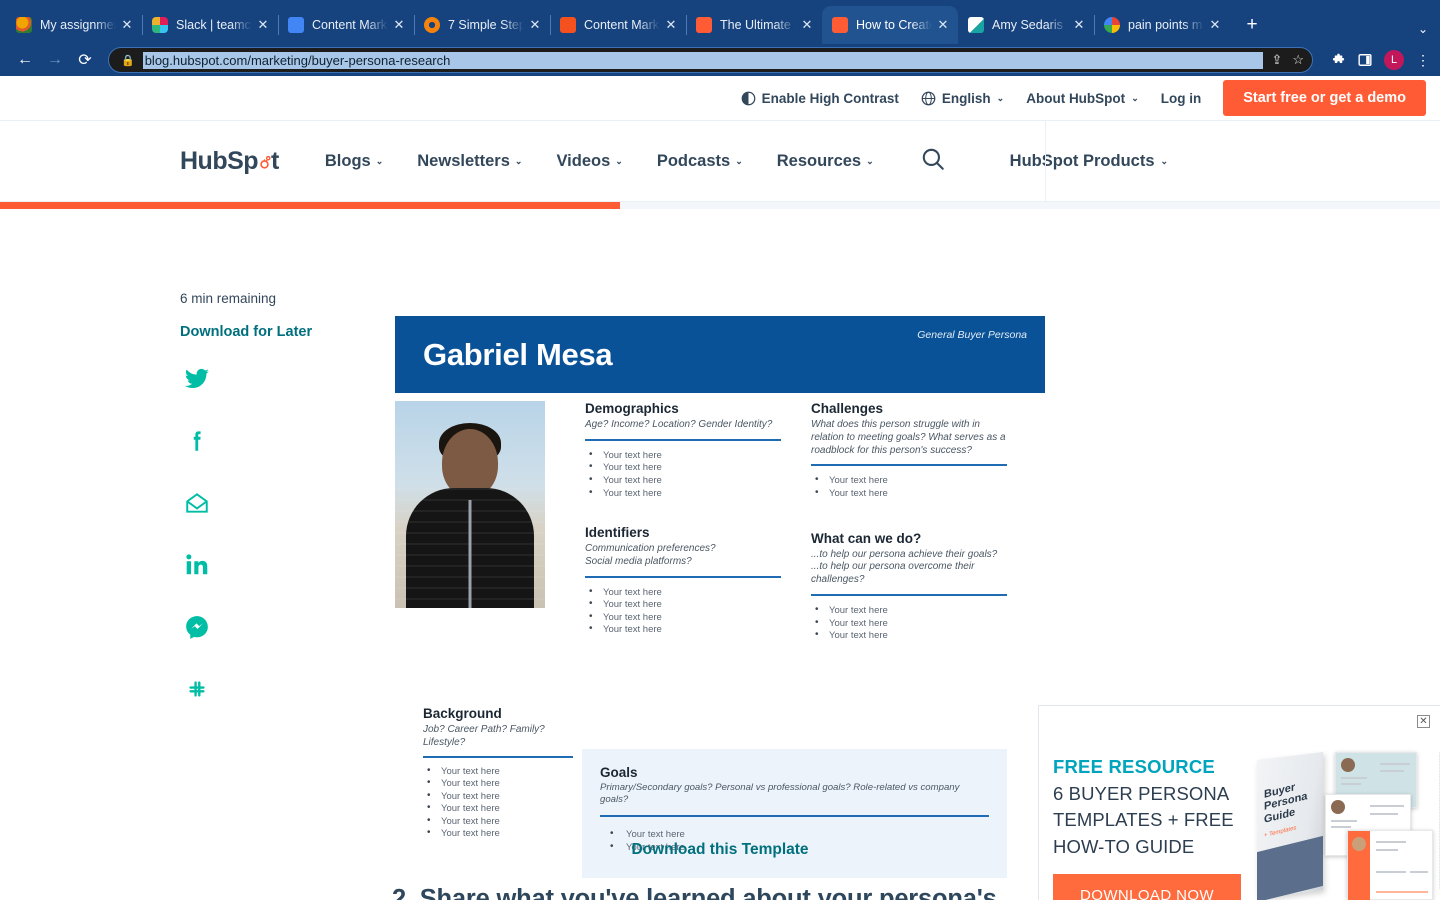 This screenshot has height=900, width=1440. I want to click on email-icon, so click(197, 503).